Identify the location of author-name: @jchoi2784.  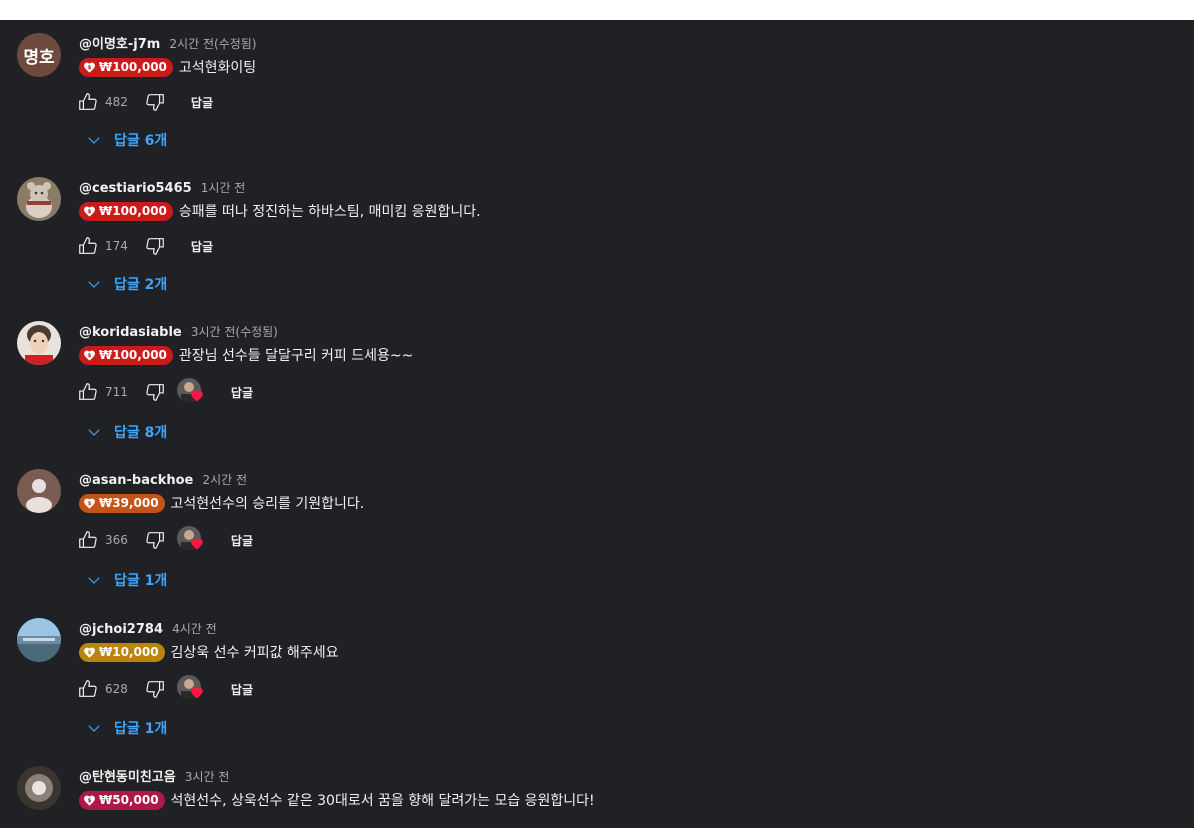
(121, 629).